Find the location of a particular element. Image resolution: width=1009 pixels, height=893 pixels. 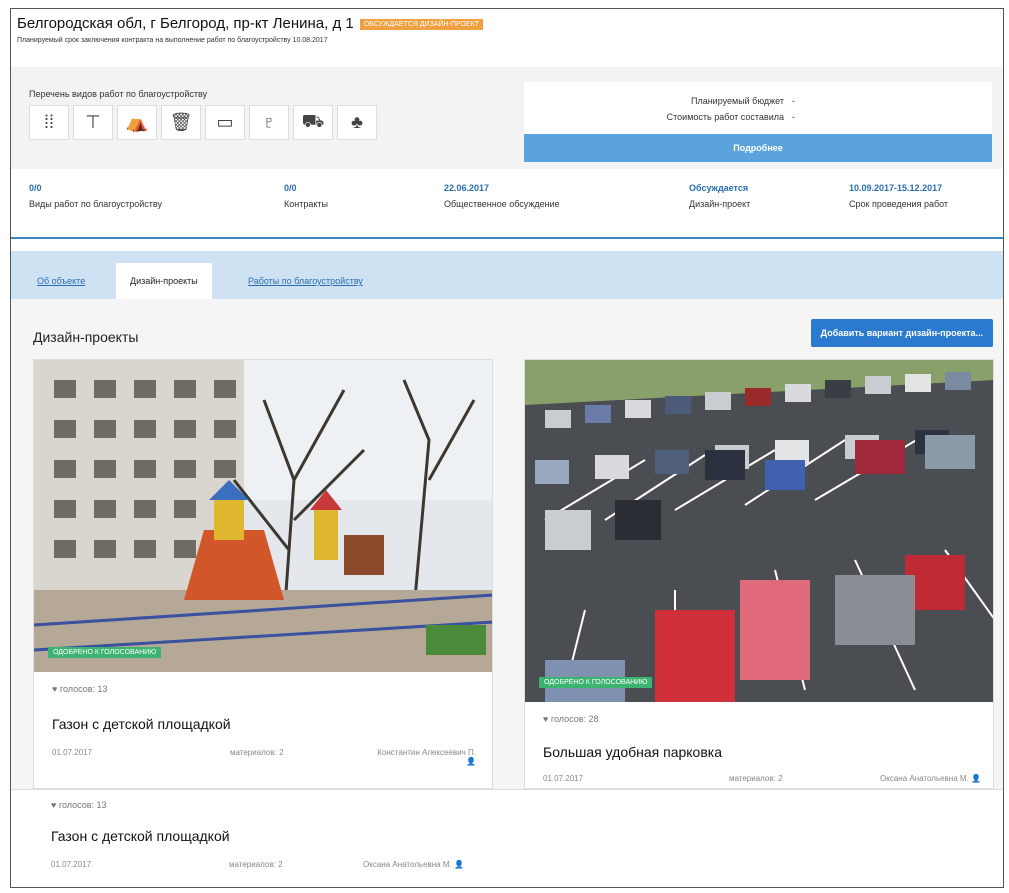

work-cost-value: - is located at coordinates (793, 117).